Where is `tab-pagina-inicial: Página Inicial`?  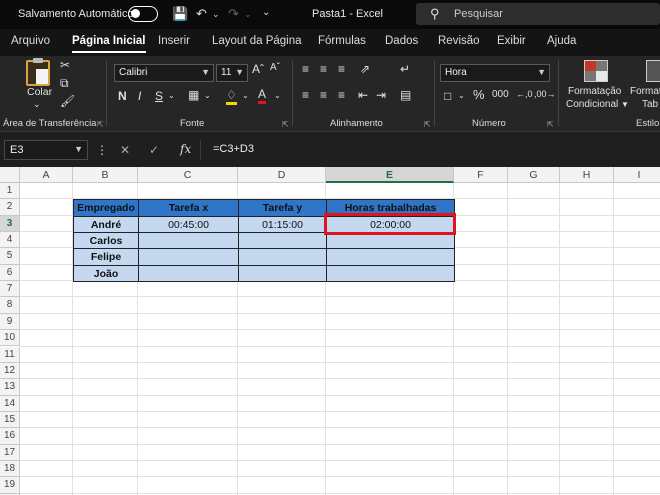
tab-pagina-inicial: Página Inicial is located at coordinates (109, 44).